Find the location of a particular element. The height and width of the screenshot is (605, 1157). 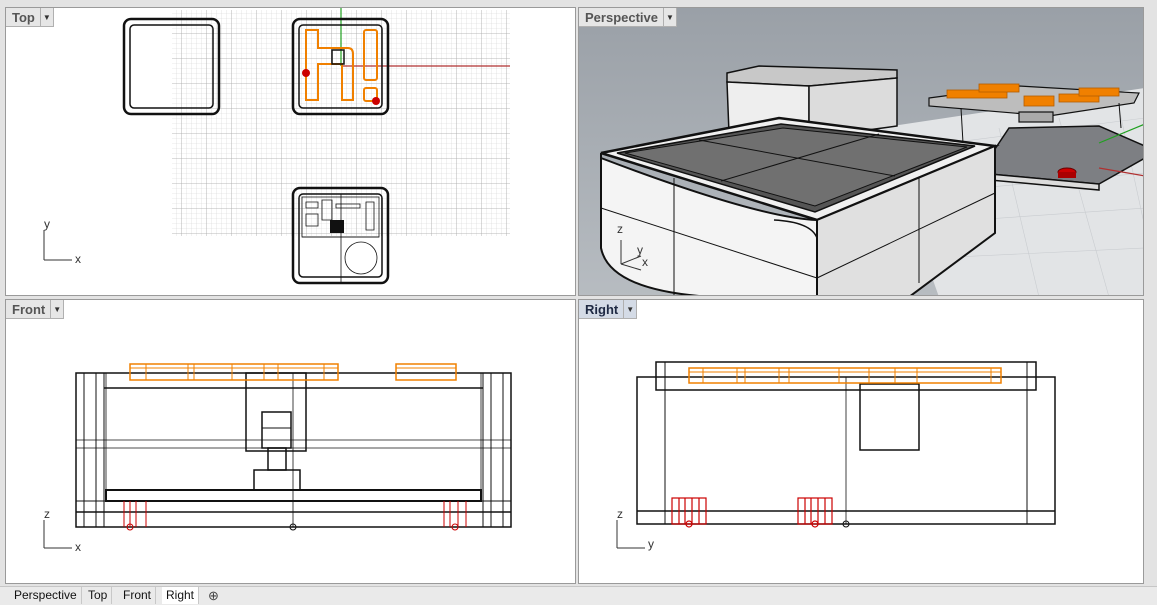

viewport-title-perspective: Perspective ▼ is located at coordinates (628, 17).